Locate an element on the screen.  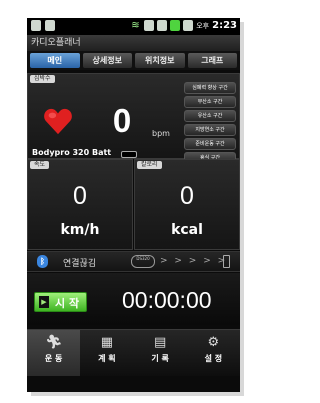
device-battery-icon is located at coordinates (129, 154).